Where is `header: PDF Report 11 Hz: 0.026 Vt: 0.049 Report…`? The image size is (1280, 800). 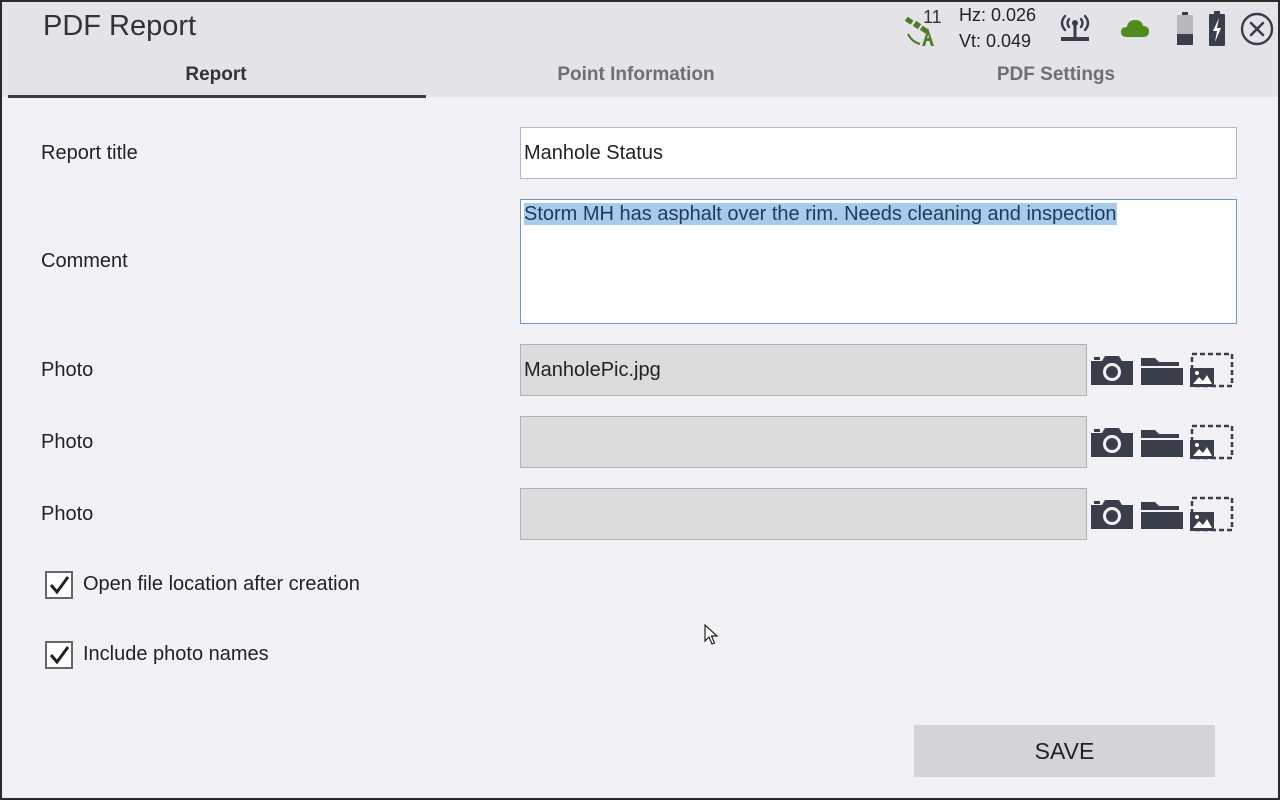 header: PDF Report 11 Hz: 0.026 Vt: 0.049 Report… is located at coordinates (641, 50).